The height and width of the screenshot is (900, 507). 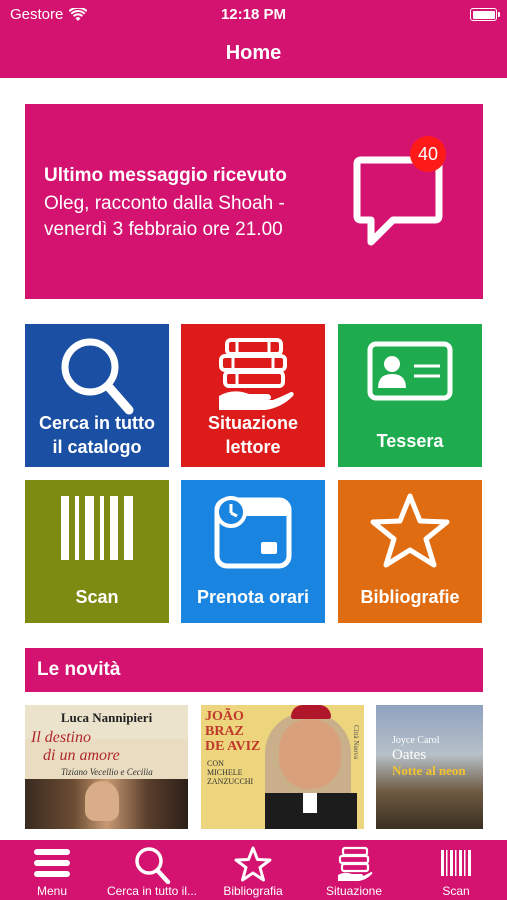 I want to click on book-title-line-2: BRAZ, so click(x=224, y=731).